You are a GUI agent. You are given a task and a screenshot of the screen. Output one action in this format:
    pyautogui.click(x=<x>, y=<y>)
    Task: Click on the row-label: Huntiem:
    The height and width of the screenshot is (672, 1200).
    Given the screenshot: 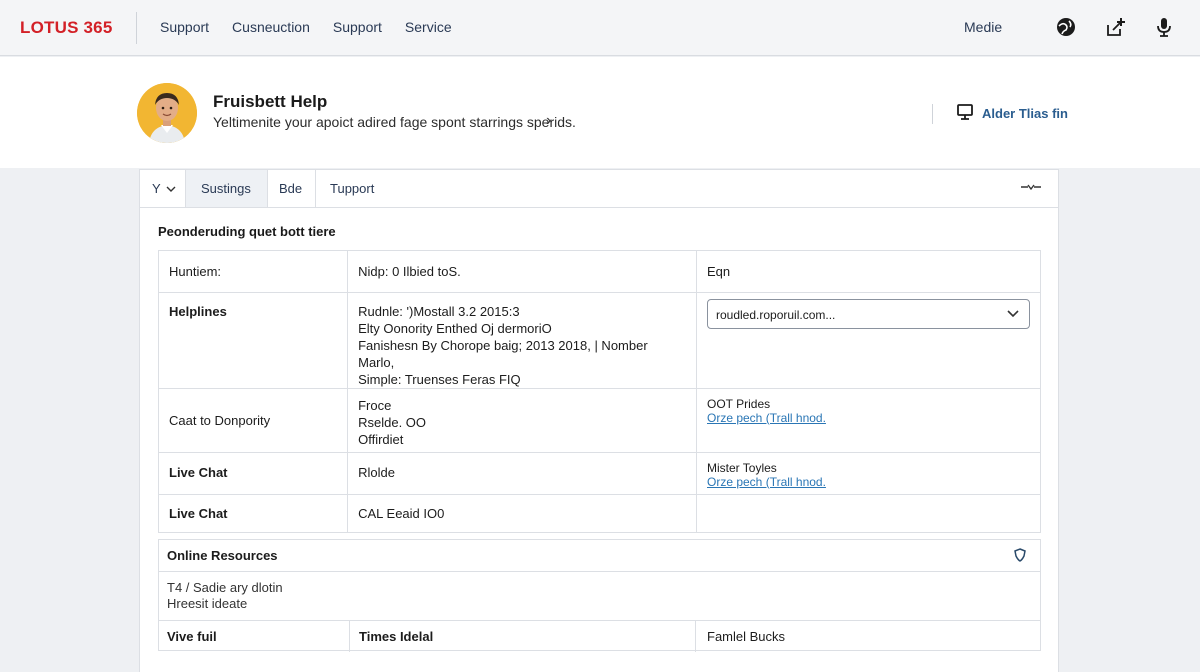 What is the action you would take?
    pyautogui.click(x=253, y=271)
    